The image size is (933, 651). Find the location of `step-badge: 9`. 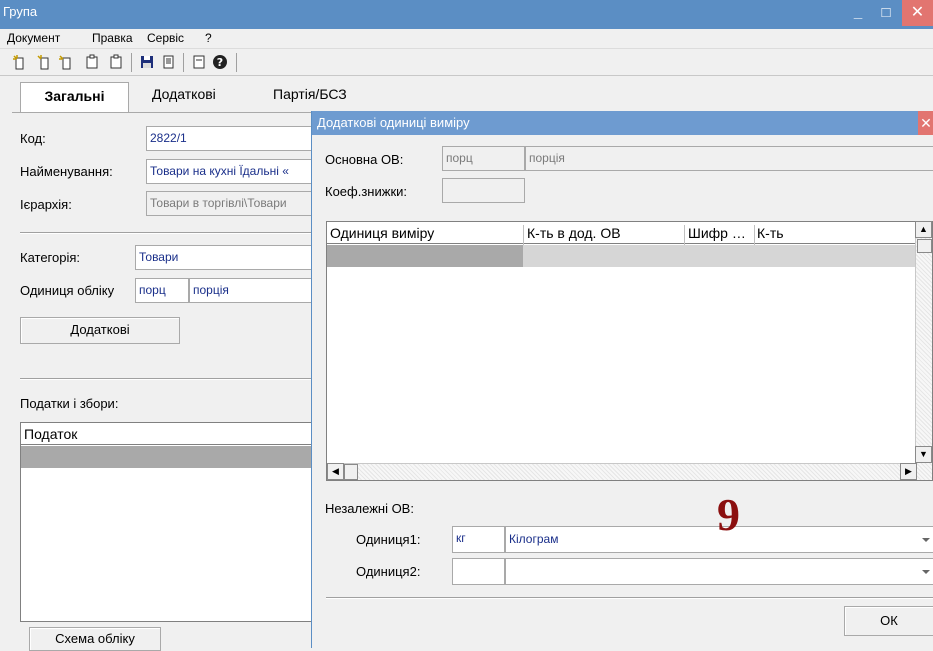

step-badge: 9 is located at coordinates (728, 514).